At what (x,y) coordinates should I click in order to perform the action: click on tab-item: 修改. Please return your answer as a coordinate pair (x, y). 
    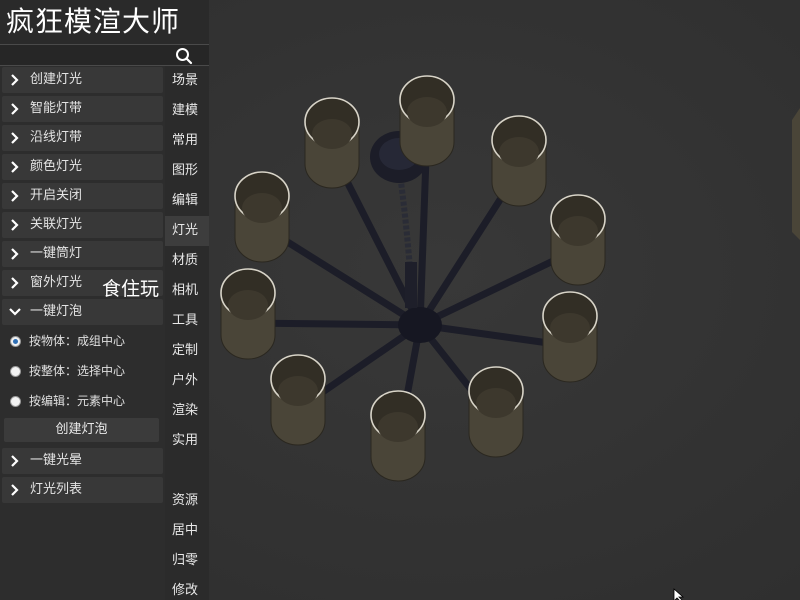
    Looking at the image, I should click on (187, 588).